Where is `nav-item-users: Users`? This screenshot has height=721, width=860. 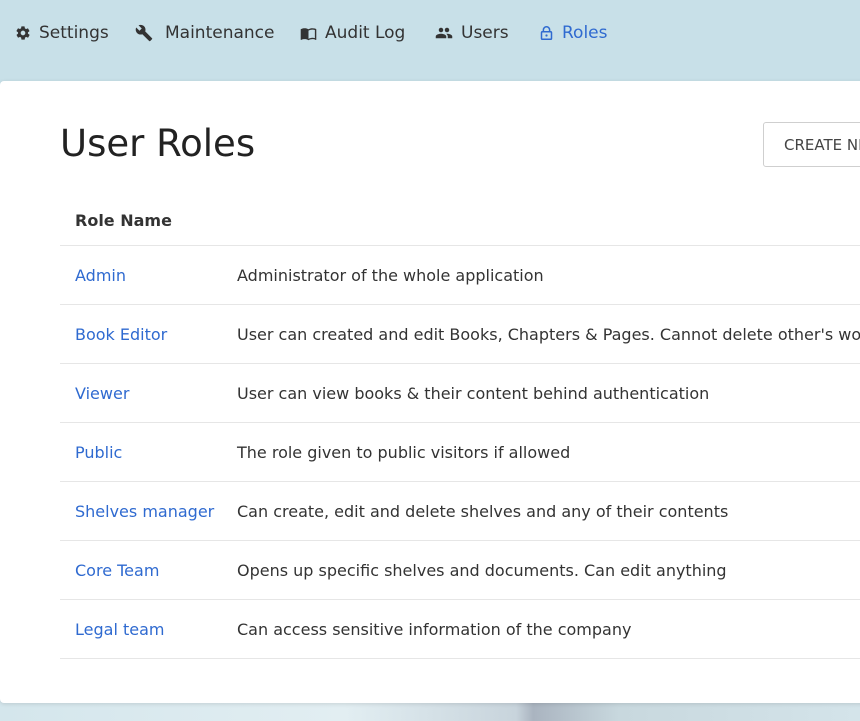
nav-item-users: Users is located at coordinates (472, 33).